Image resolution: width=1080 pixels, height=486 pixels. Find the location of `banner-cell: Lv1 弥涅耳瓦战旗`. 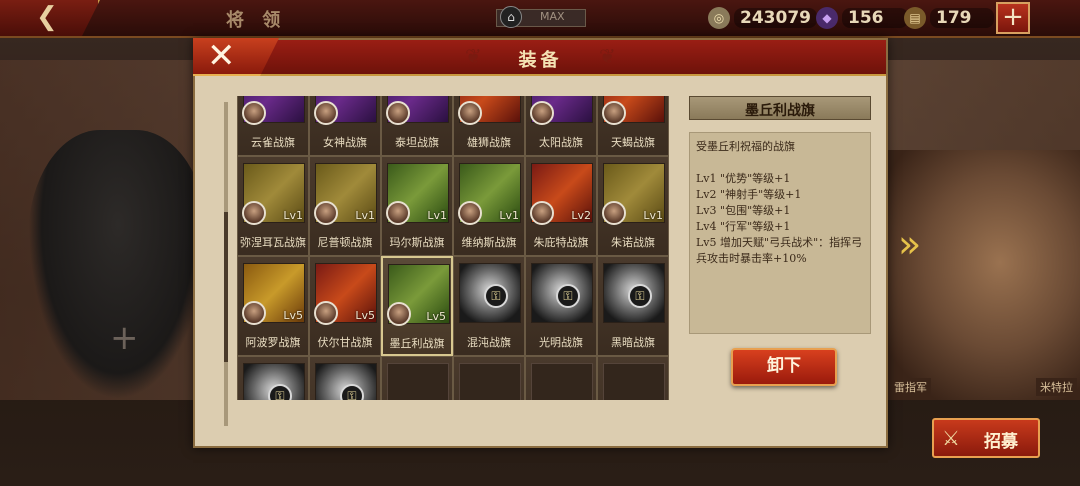

banner-cell: Lv1 弥涅耳瓦战旗 is located at coordinates (273, 206).